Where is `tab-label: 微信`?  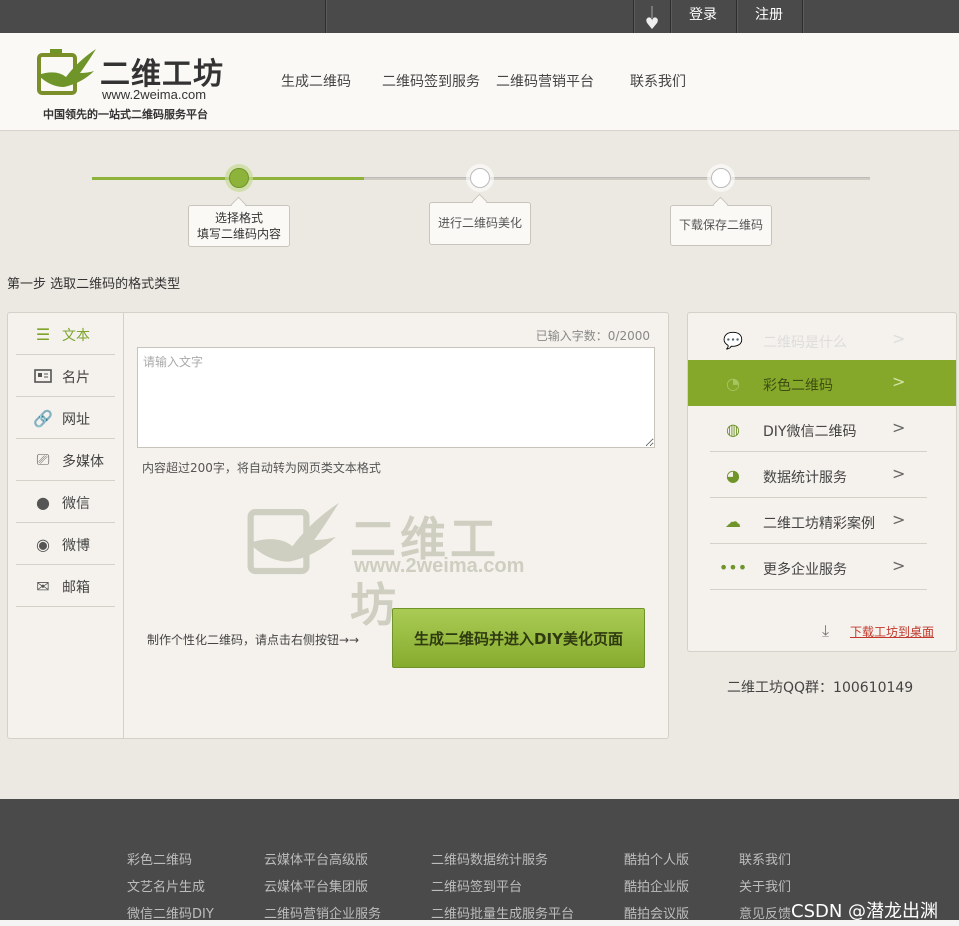
tab-label: 微信 is located at coordinates (76, 504).